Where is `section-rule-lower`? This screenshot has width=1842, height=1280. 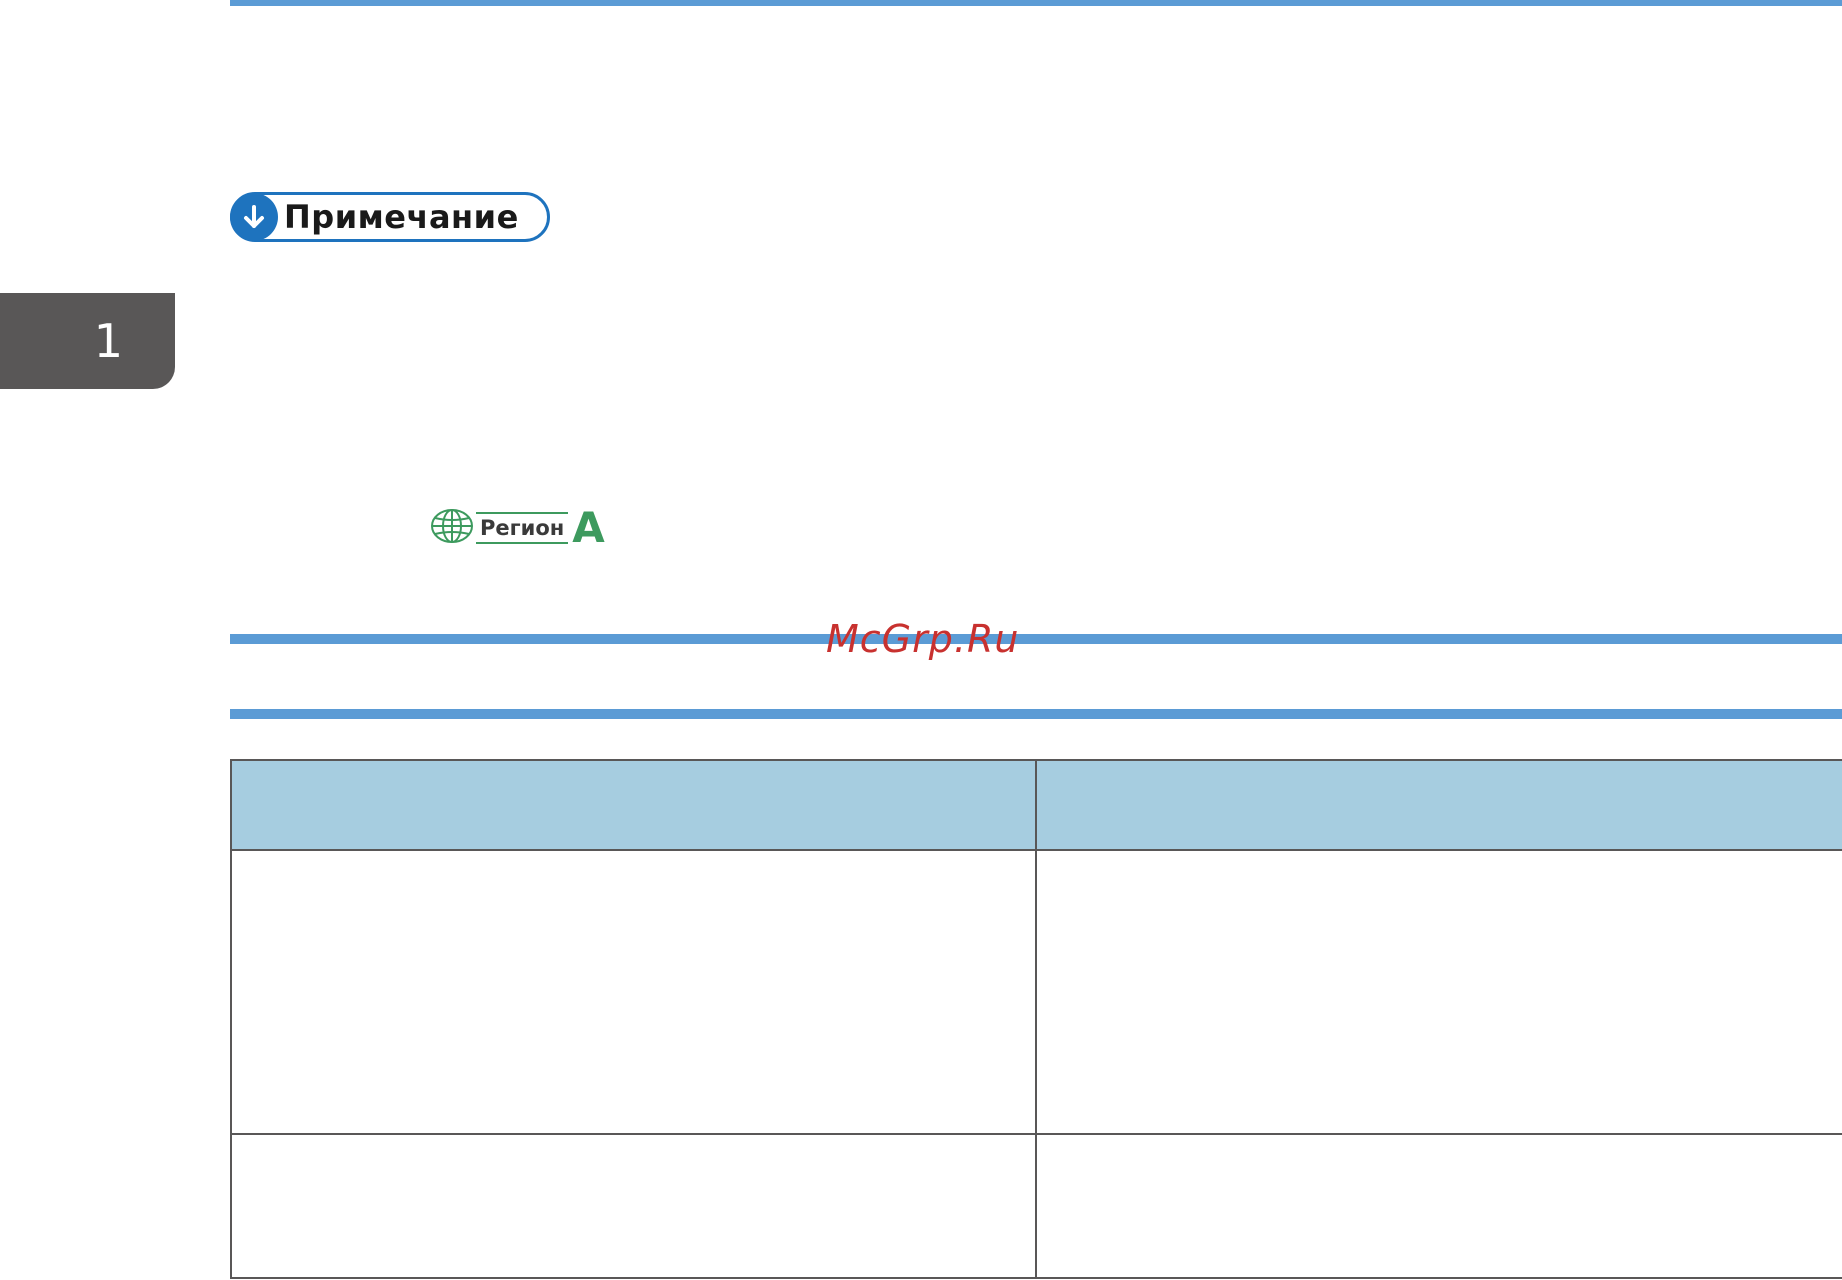
section-rule-lower is located at coordinates (1036, 714).